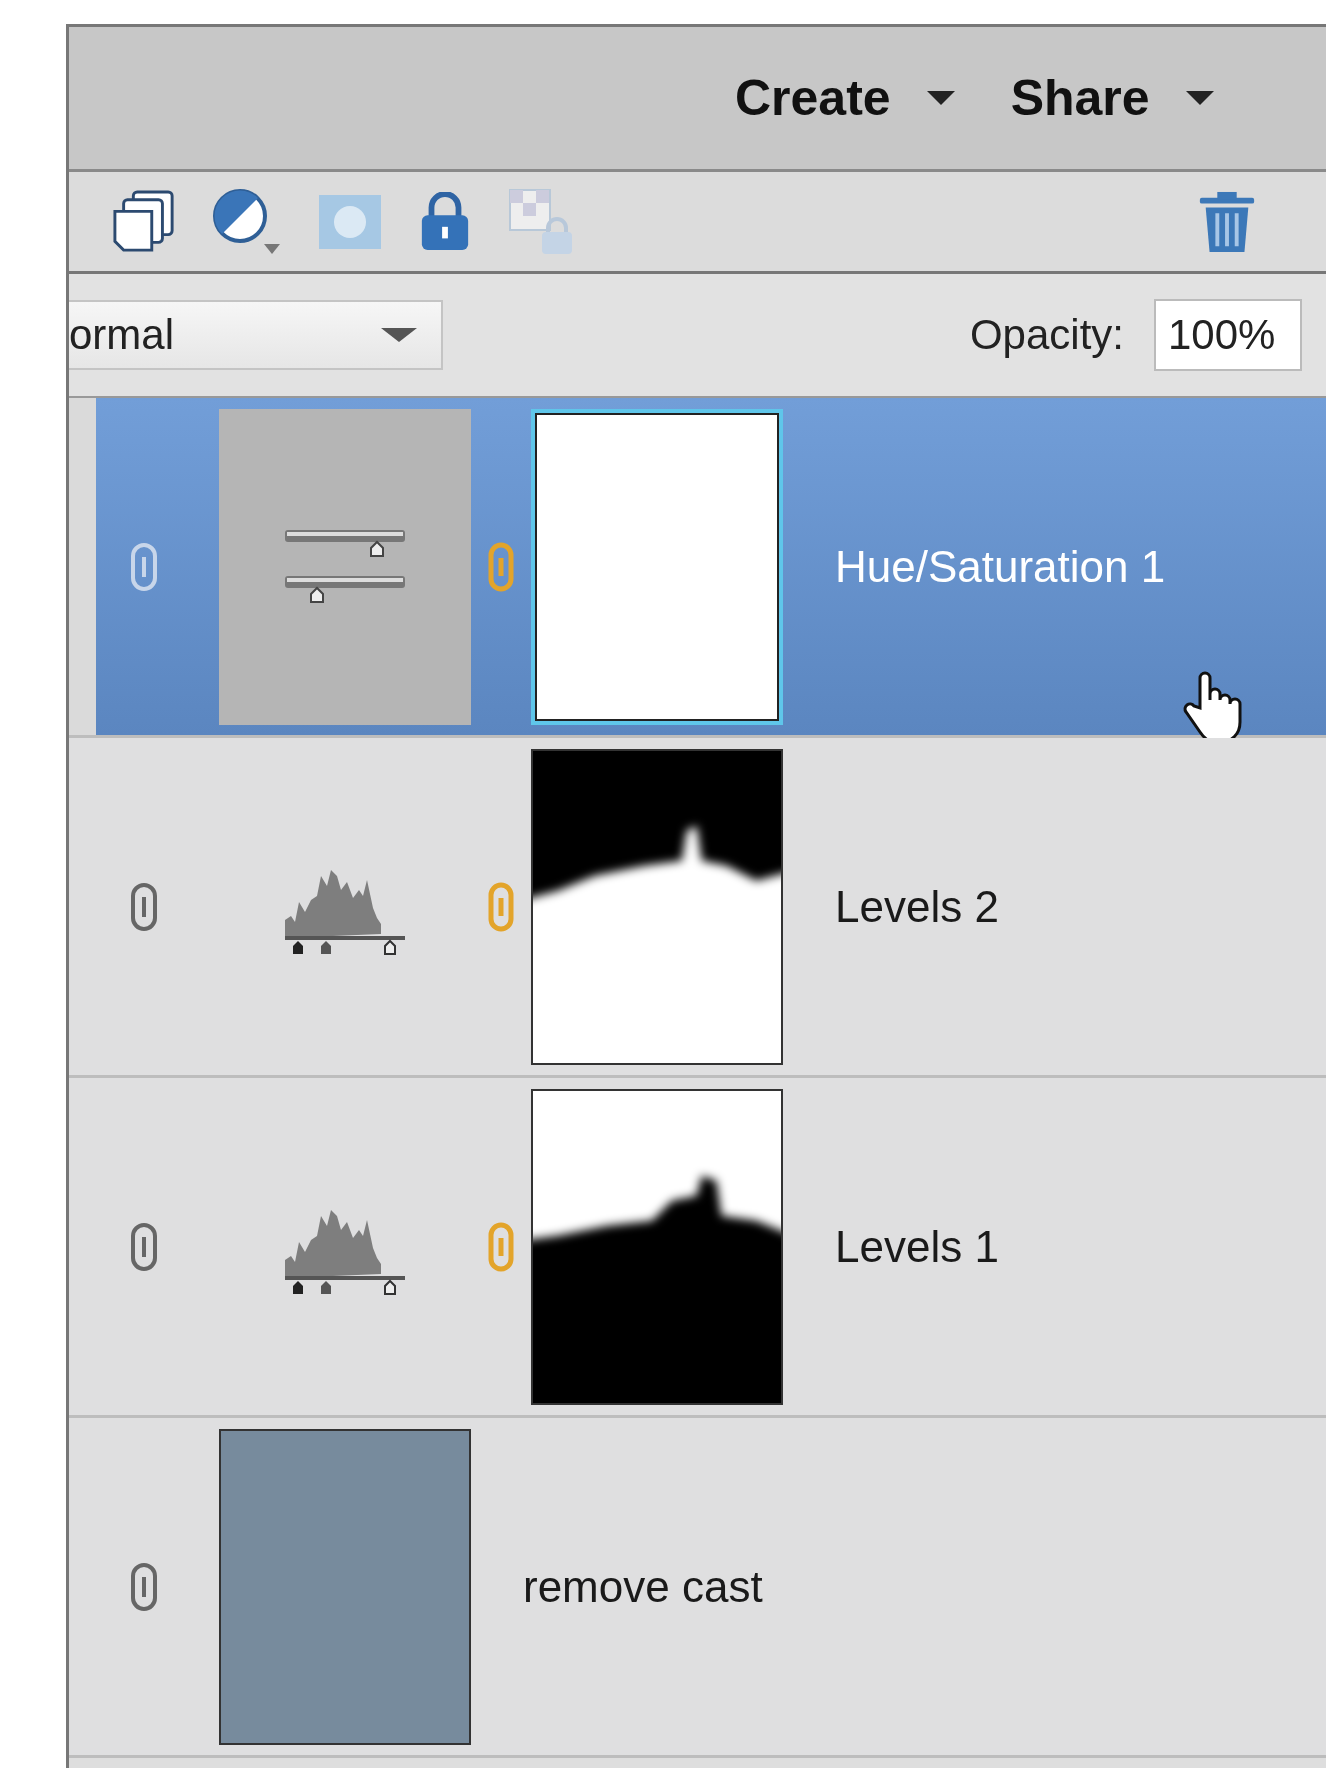 The image size is (1326, 1768). I want to click on layer-name: Levels 1, so click(917, 1246).